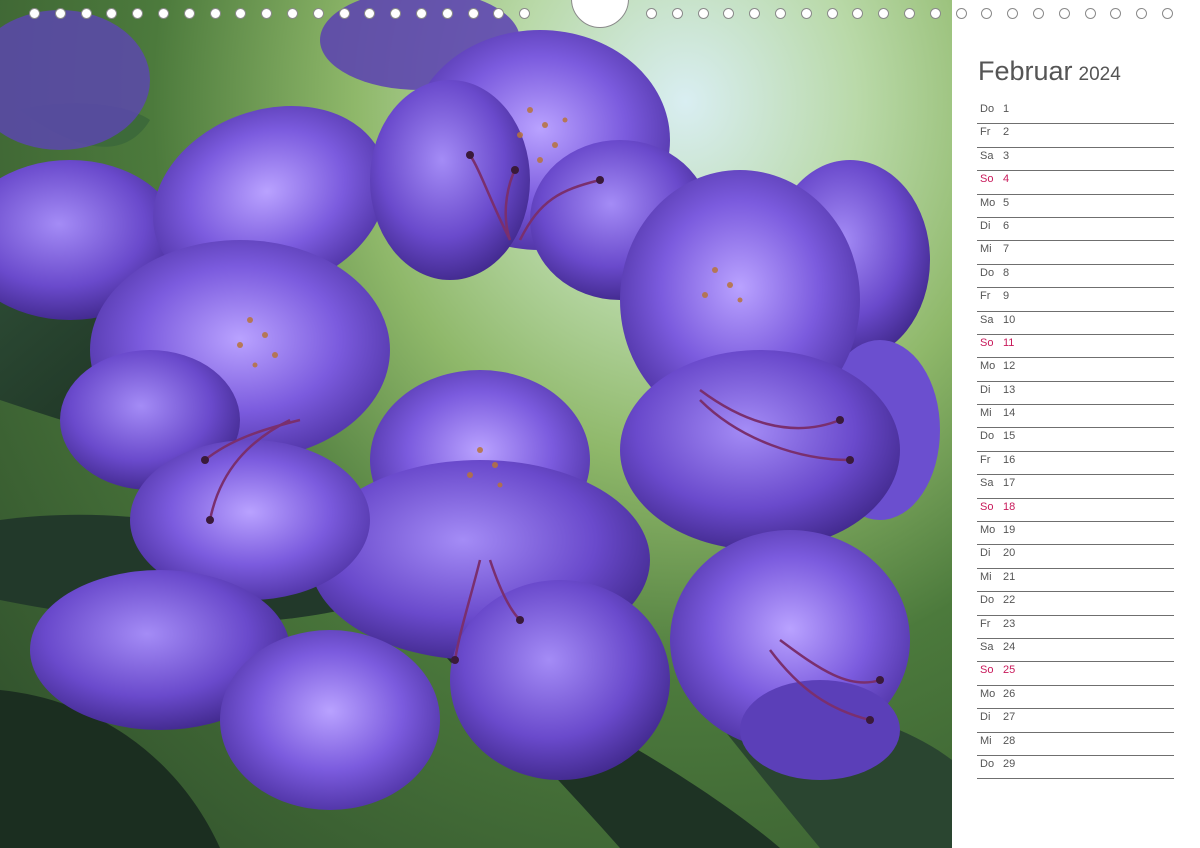 The image size is (1200, 848). Describe the element at coordinates (1009, 483) in the screenshot. I see `day-number: 17` at that location.